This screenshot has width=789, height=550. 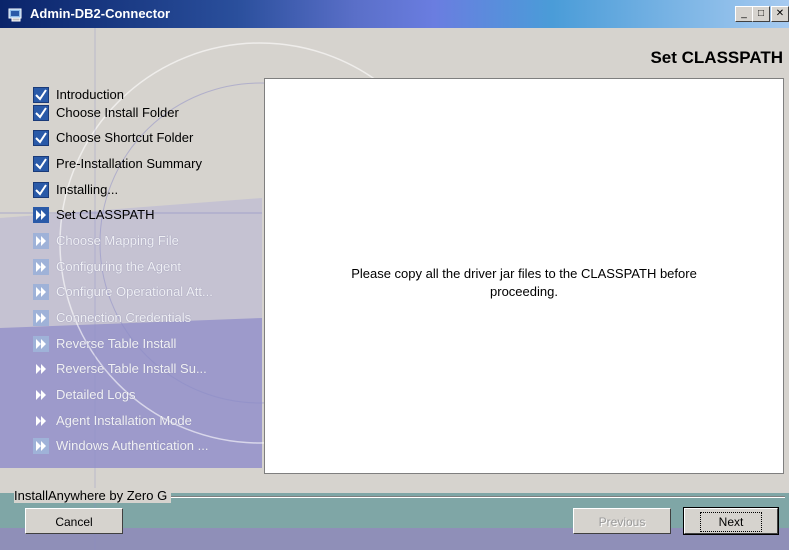 I want to click on step-label: Connection Credentials, so click(x=124, y=318).